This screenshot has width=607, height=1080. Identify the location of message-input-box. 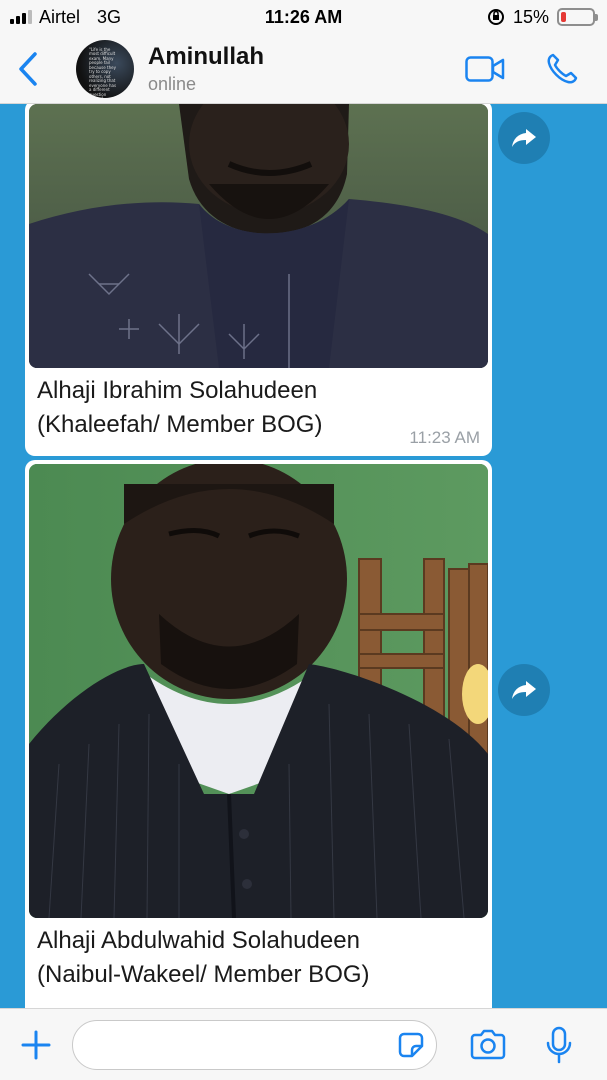
(254, 1044).